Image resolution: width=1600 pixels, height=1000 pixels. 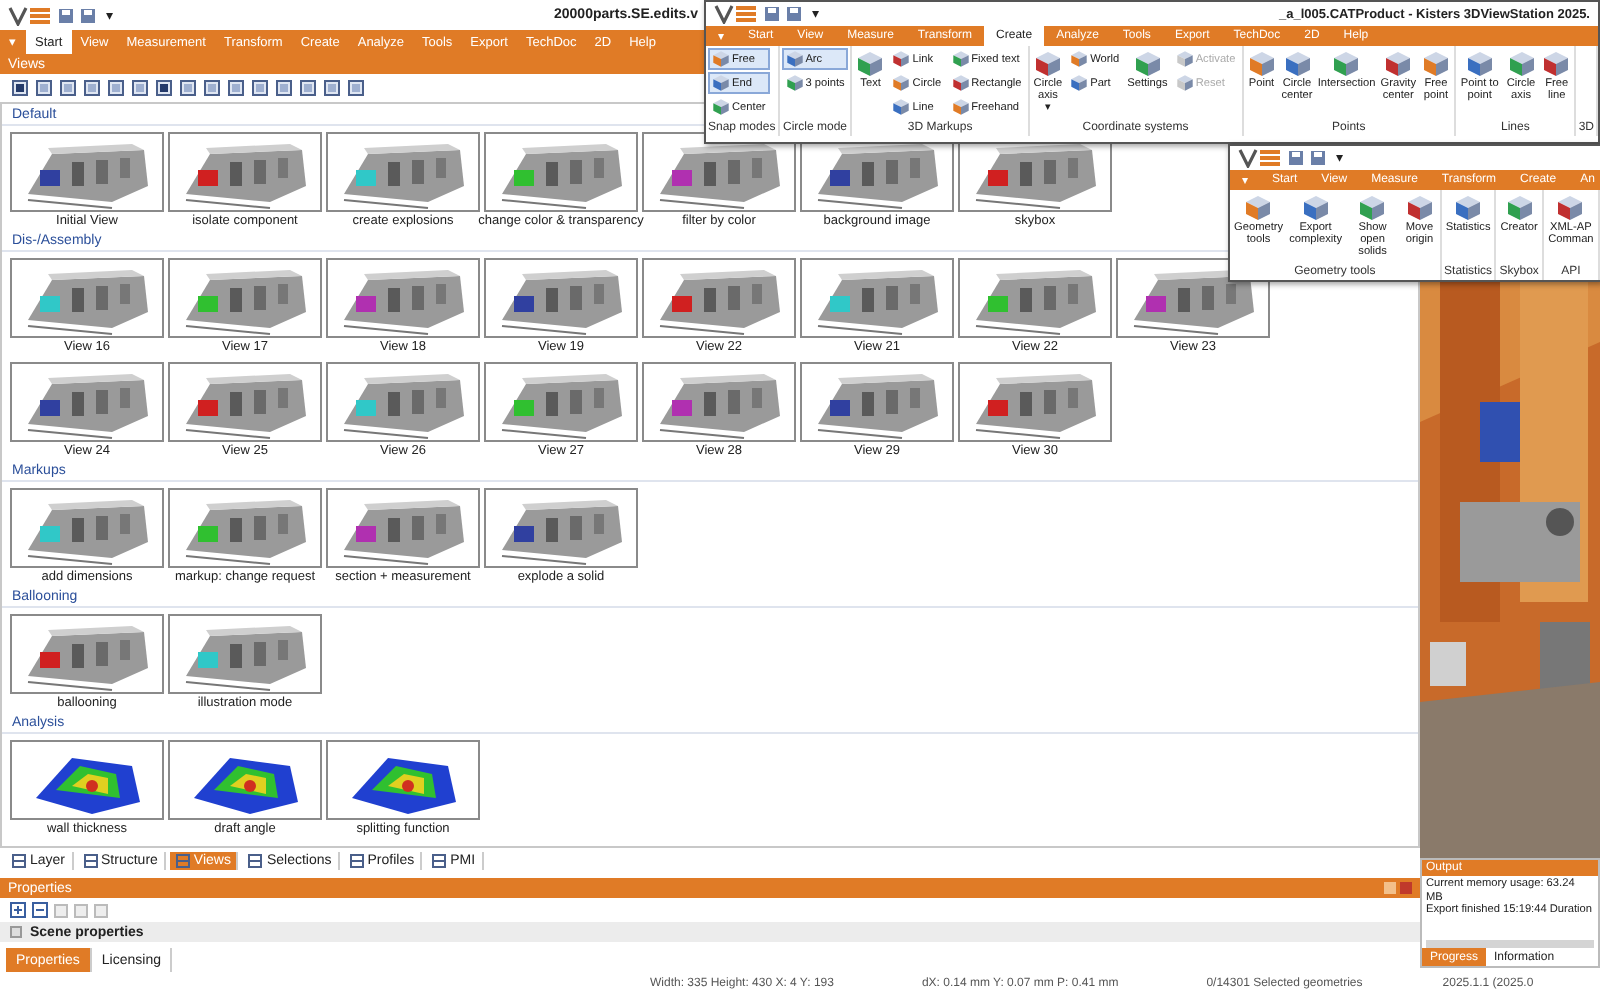 What do you see at coordinates (40, 910) in the screenshot?
I see `collapse-icon` at bounding box center [40, 910].